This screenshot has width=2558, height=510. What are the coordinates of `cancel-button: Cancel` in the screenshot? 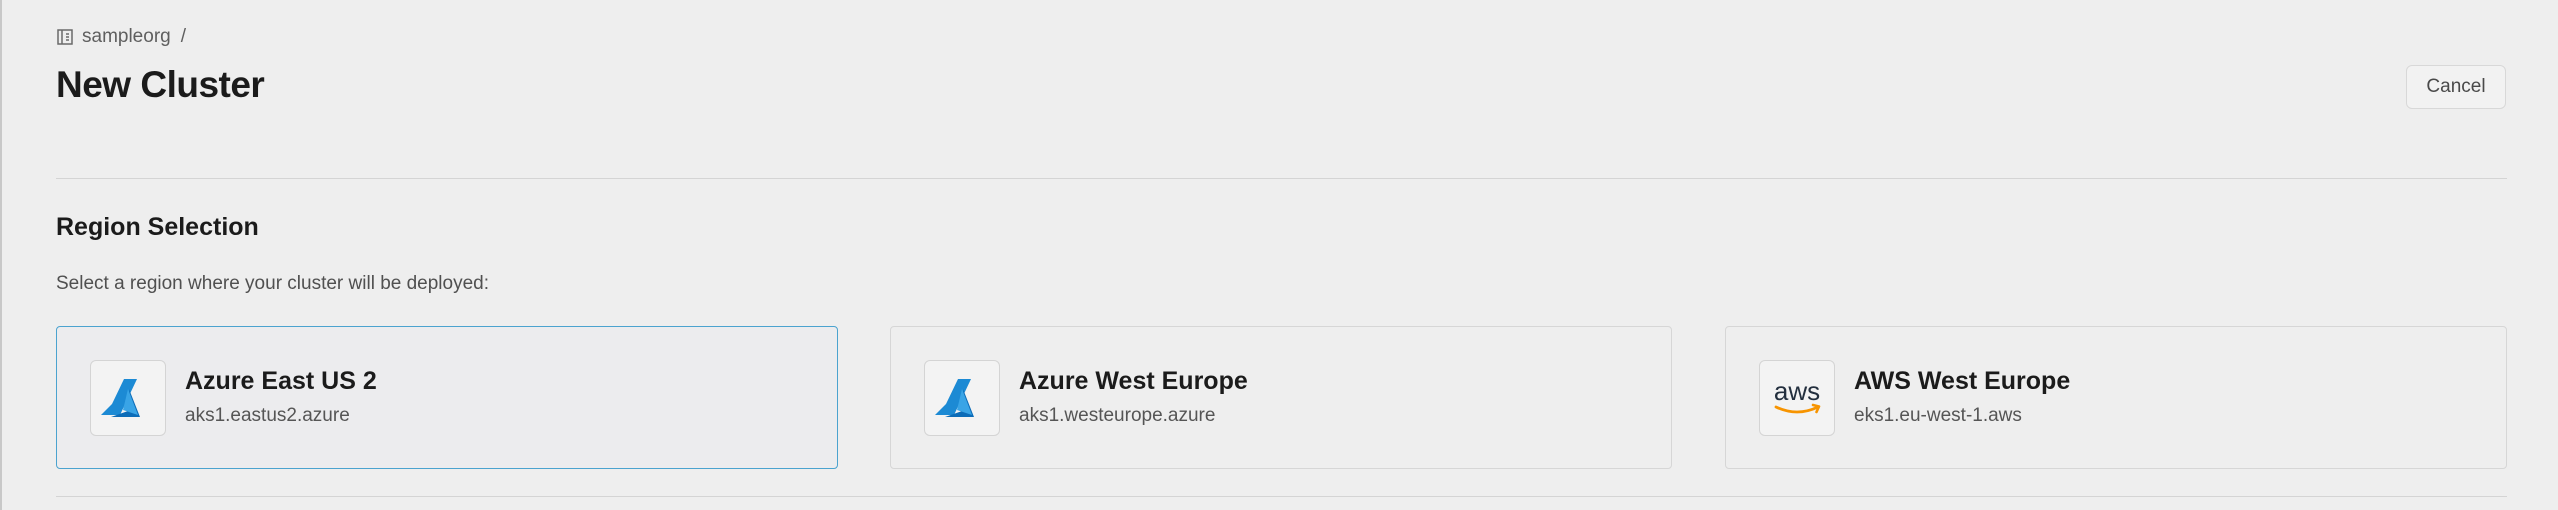 It's located at (2456, 87).